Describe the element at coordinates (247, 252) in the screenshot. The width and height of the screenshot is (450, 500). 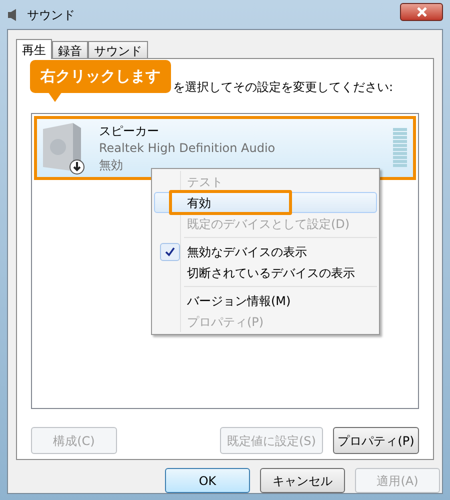
I see `menu-item-label: 無効なデバイスの表示` at that location.